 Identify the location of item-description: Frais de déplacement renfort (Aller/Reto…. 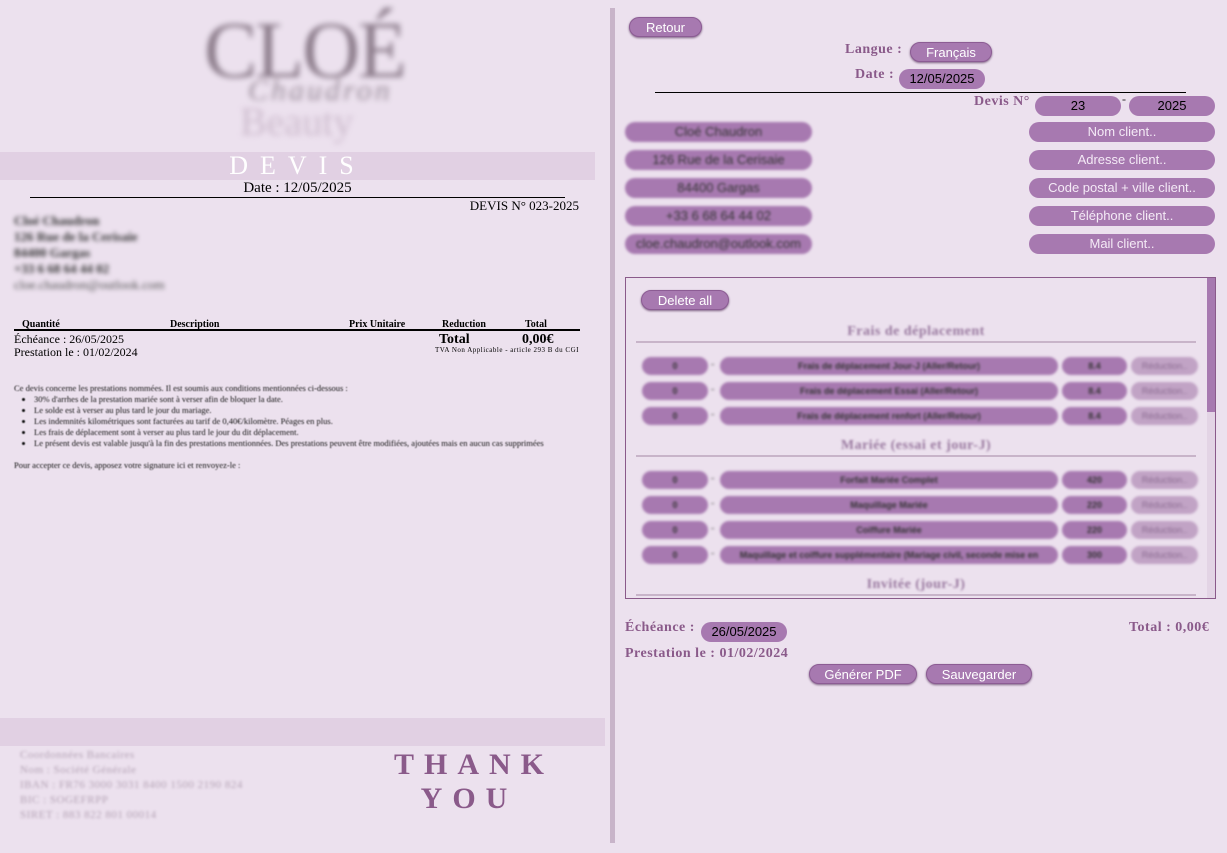
(889, 416).